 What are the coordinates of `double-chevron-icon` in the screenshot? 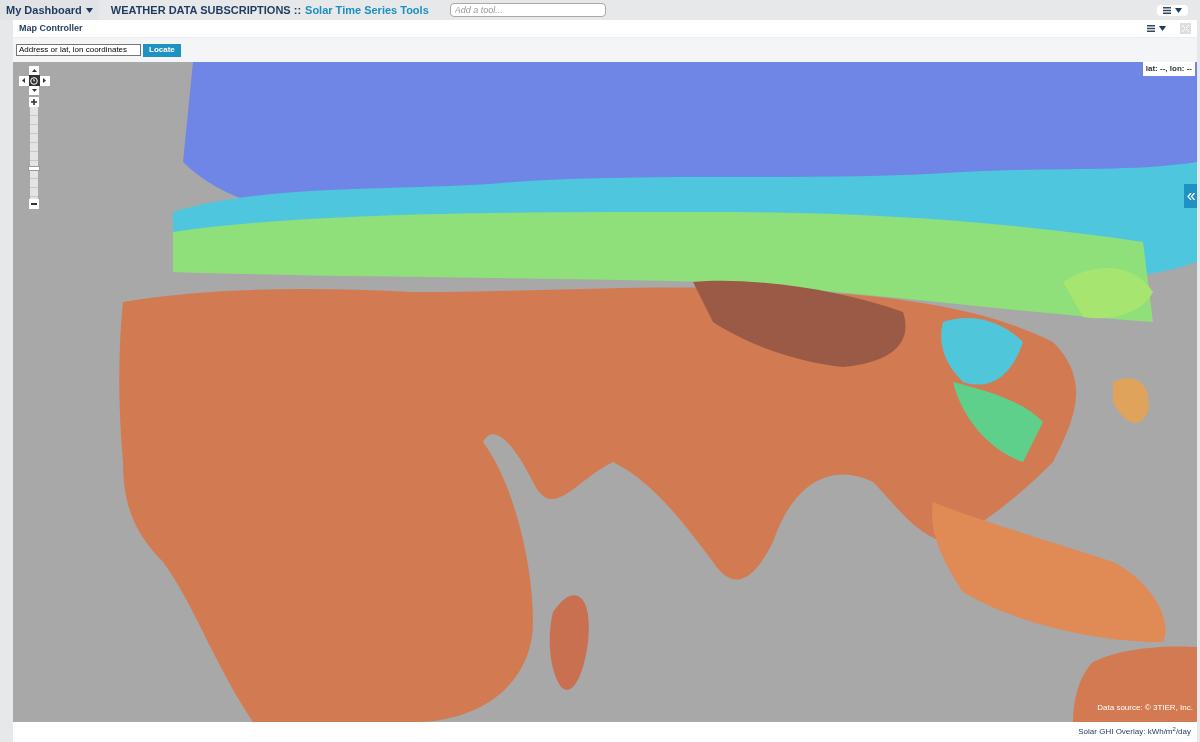 It's located at (1190, 196).